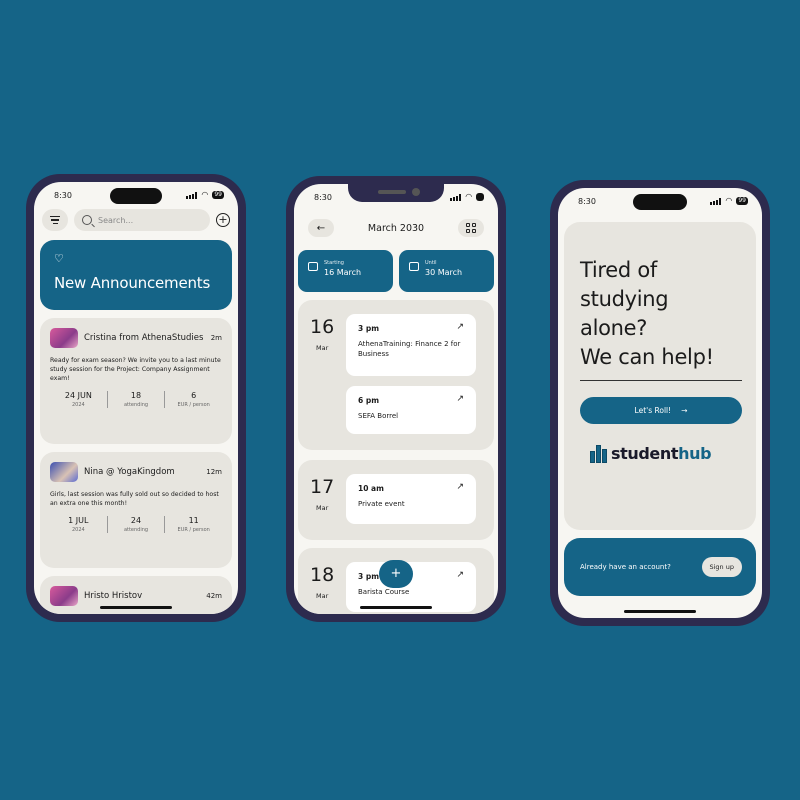 The image size is (800, 800). I want to click on plus-icon: +, so click(396, 573).